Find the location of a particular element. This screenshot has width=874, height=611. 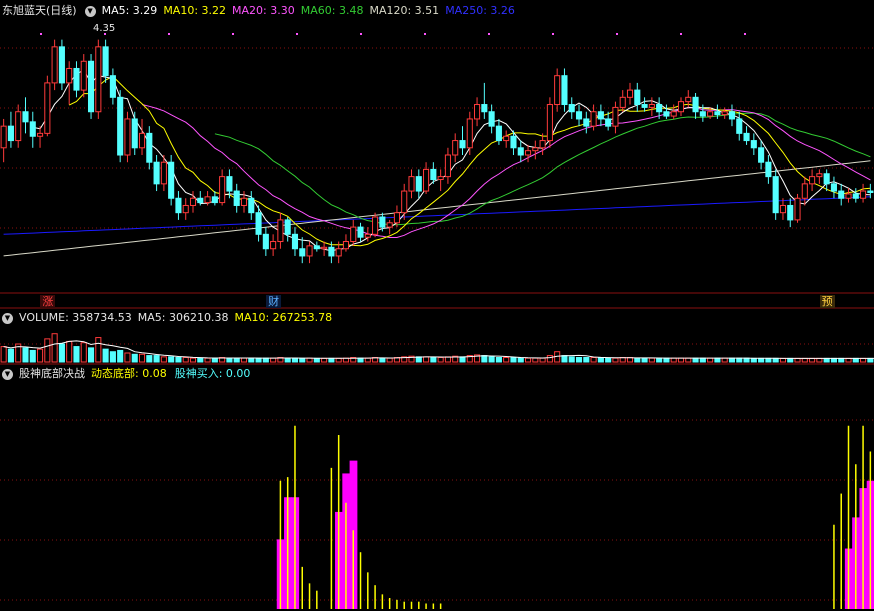

indicator-label-0: 动态底部: 0.08 is located at coordinates (129, 373).